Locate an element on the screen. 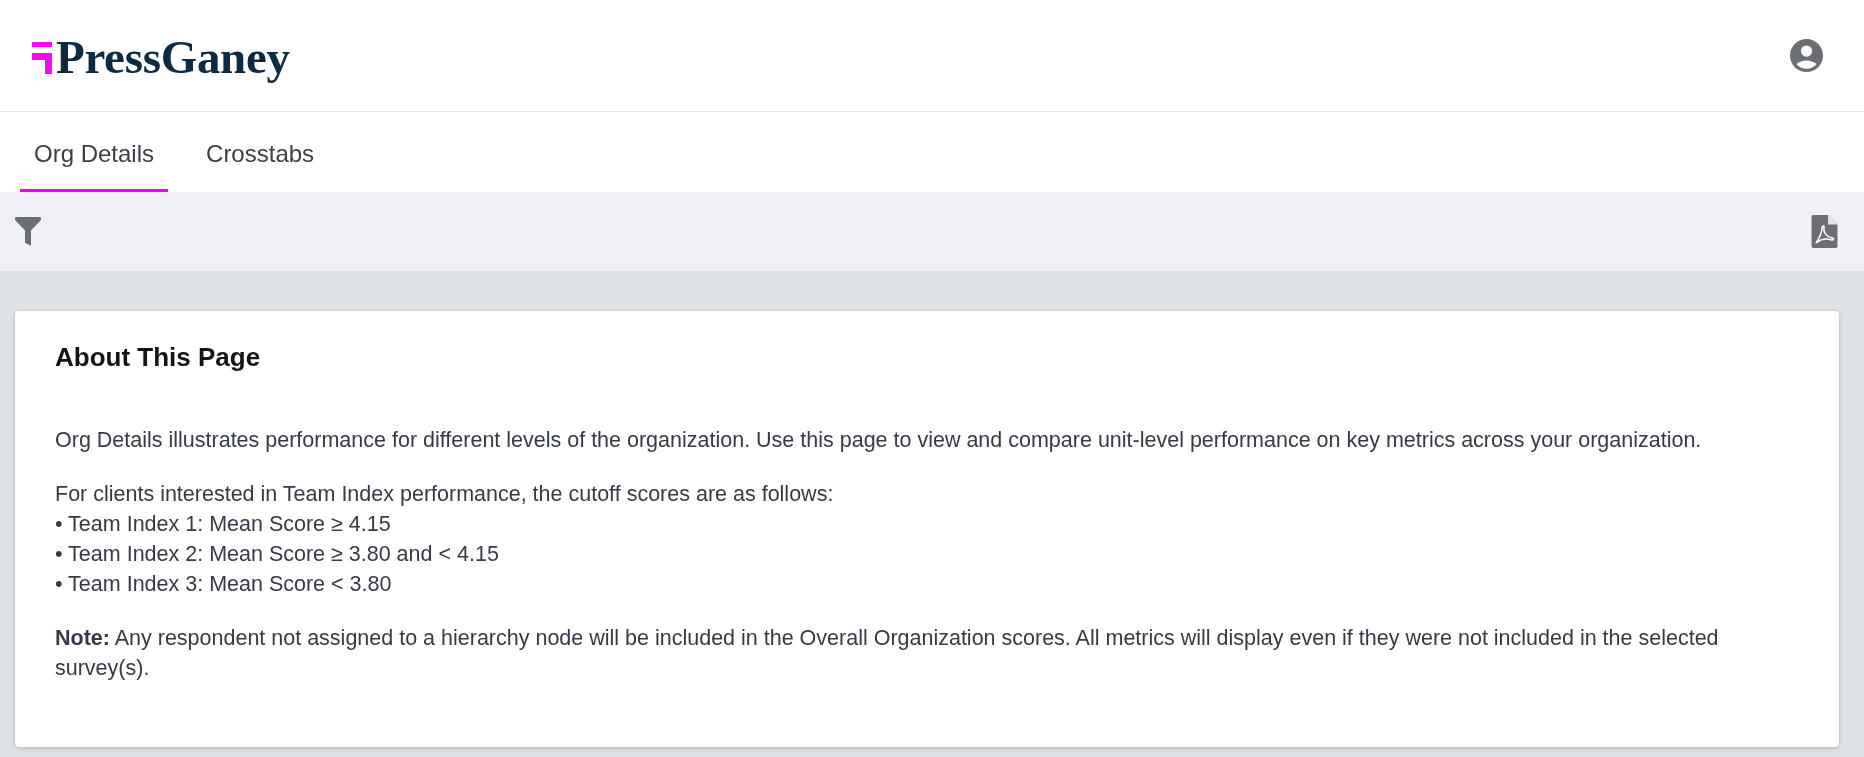 The height and width of the screenshot is (757, 1864). pdf-file-icon is located at coordinates (1824, 231).